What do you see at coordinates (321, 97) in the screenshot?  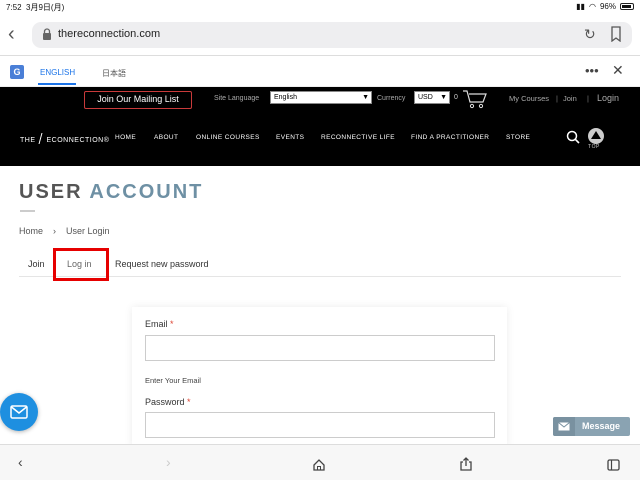 I see `site-language-select: English ▼` at bounding box center [321, 97].